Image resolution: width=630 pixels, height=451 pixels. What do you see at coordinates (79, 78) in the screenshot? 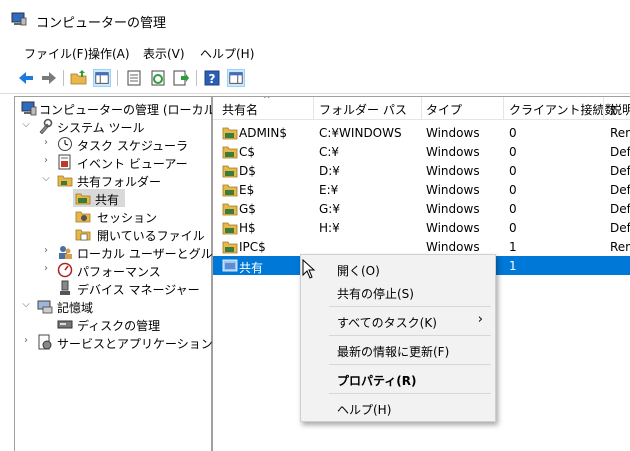
I see `up-folder-icon` at bounding box center [79, 78].